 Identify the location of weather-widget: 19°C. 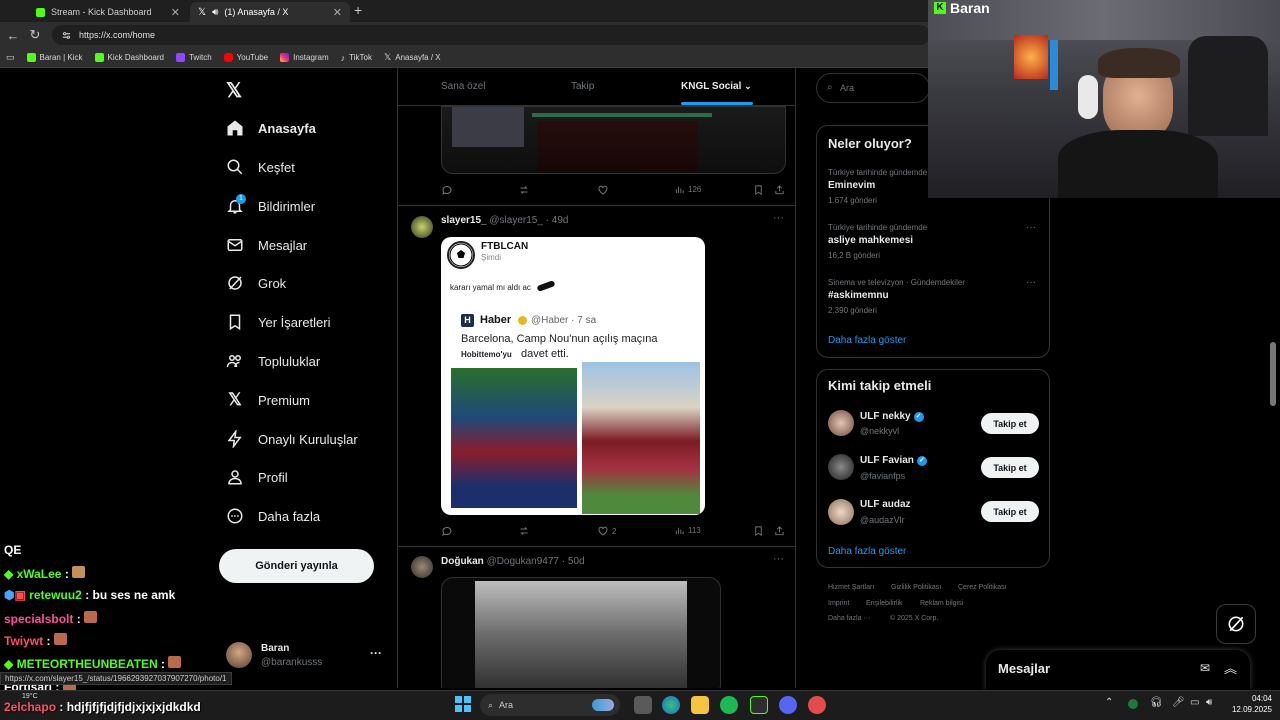
(30, 696).